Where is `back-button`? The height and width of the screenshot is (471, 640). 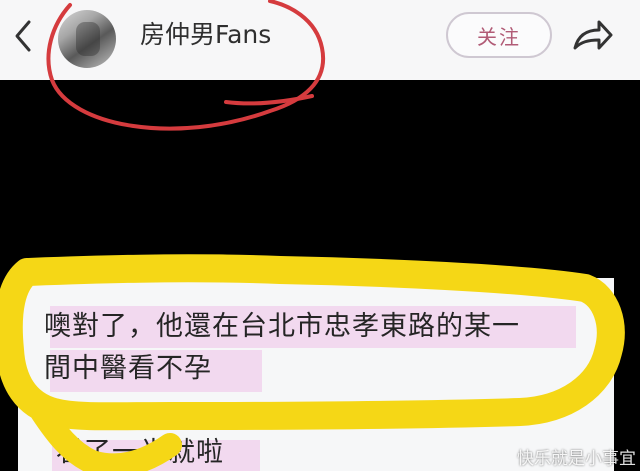 back-button is located at coordinates (23, 36).